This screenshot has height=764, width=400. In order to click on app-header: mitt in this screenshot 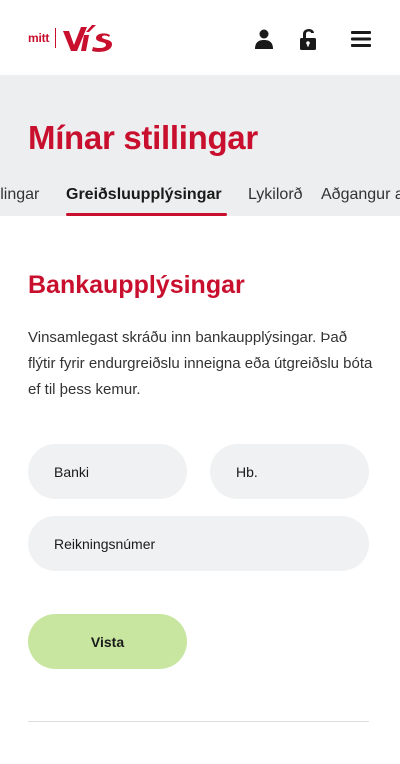, I will do `click(200, 37)`.